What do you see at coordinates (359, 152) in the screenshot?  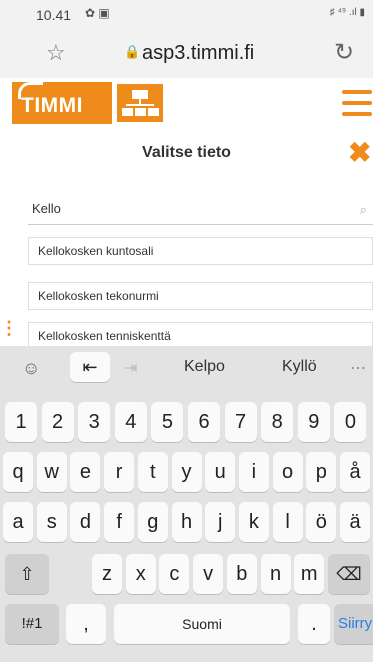 I see `close-icon: ✖` at bounding box center [359, 152].